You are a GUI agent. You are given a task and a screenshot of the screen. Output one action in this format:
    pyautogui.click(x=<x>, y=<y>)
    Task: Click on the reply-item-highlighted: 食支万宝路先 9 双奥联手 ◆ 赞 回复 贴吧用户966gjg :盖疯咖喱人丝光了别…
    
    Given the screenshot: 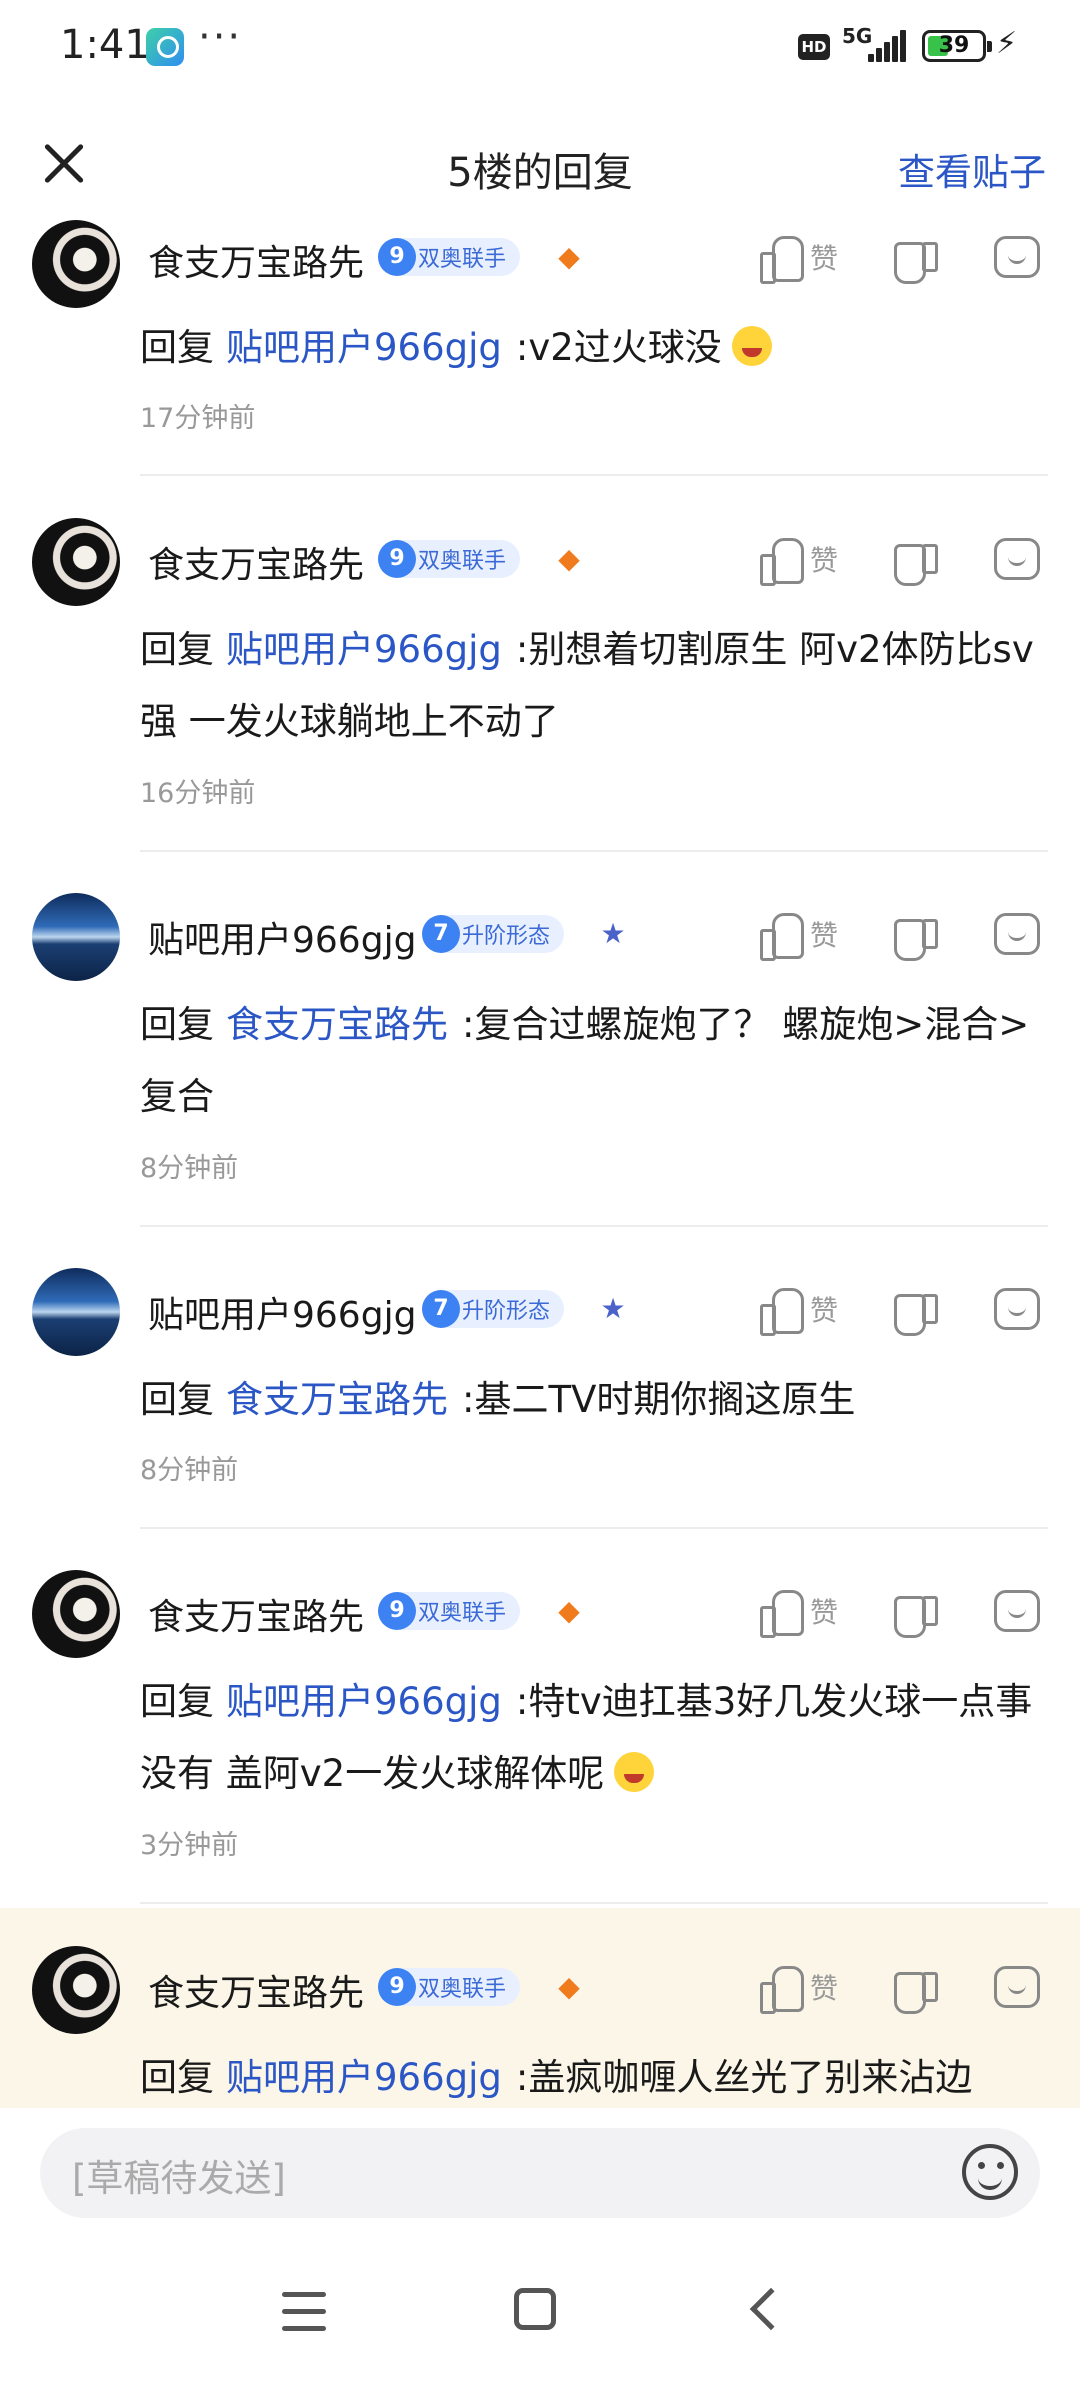 What is the action you would take?
    pyautogui.click(x=540, y=2008)
    